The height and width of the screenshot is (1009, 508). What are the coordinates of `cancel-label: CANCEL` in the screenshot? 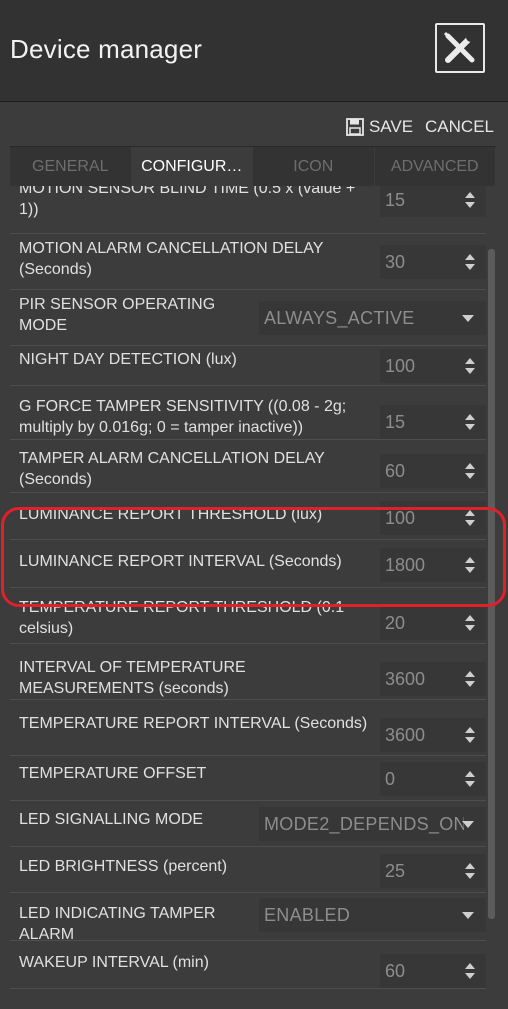 It's located at (459, 126).